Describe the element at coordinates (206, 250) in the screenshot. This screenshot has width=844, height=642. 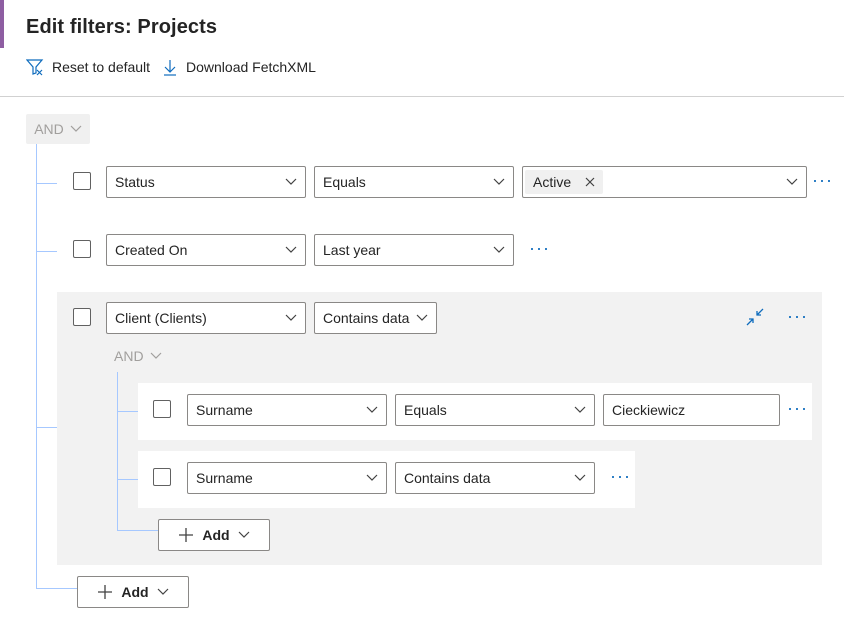
I see `field-dropdown: Created On` at that location.